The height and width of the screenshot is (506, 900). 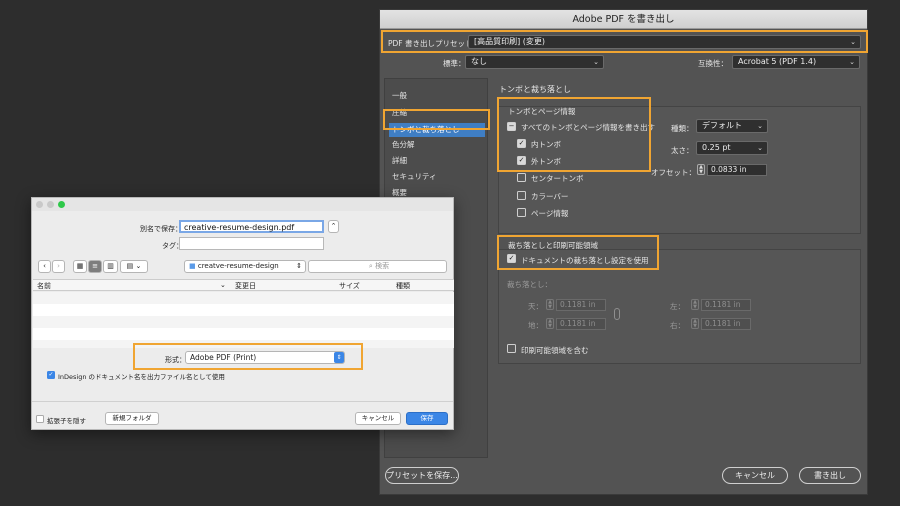 What do you see at coordinates (555, 350) in the screenshot?
I see `slug-label: 印刷可能領域を含む` at bounding box center [555, 350].